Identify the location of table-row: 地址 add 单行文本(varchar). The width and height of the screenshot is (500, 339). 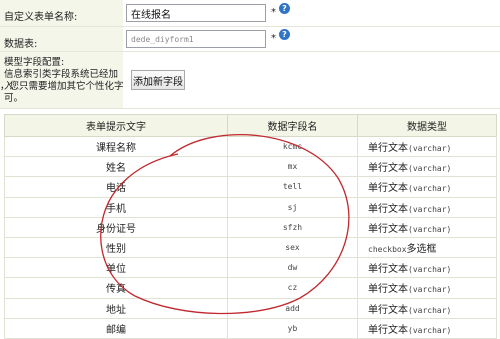
(250, 308).